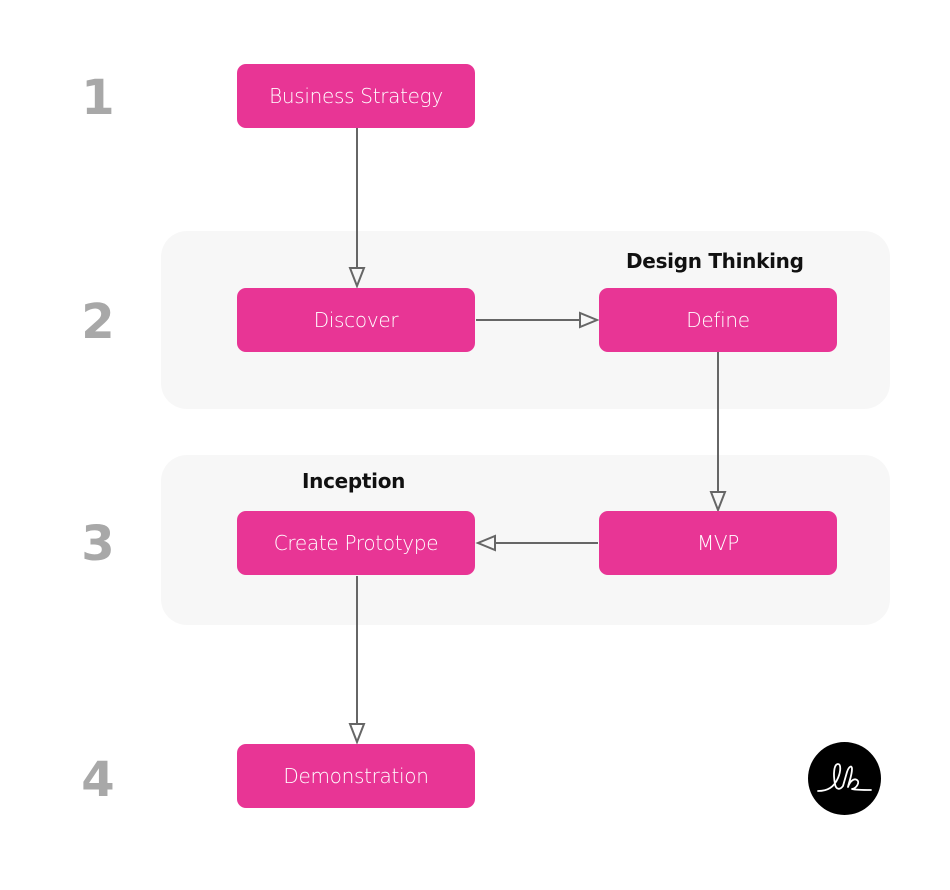 This screenshot has width=950, height=890. What do you see at coordinates (356, 320) in the screenshot?
I see `node-discover: Discover` at bounding box center [356, 320].